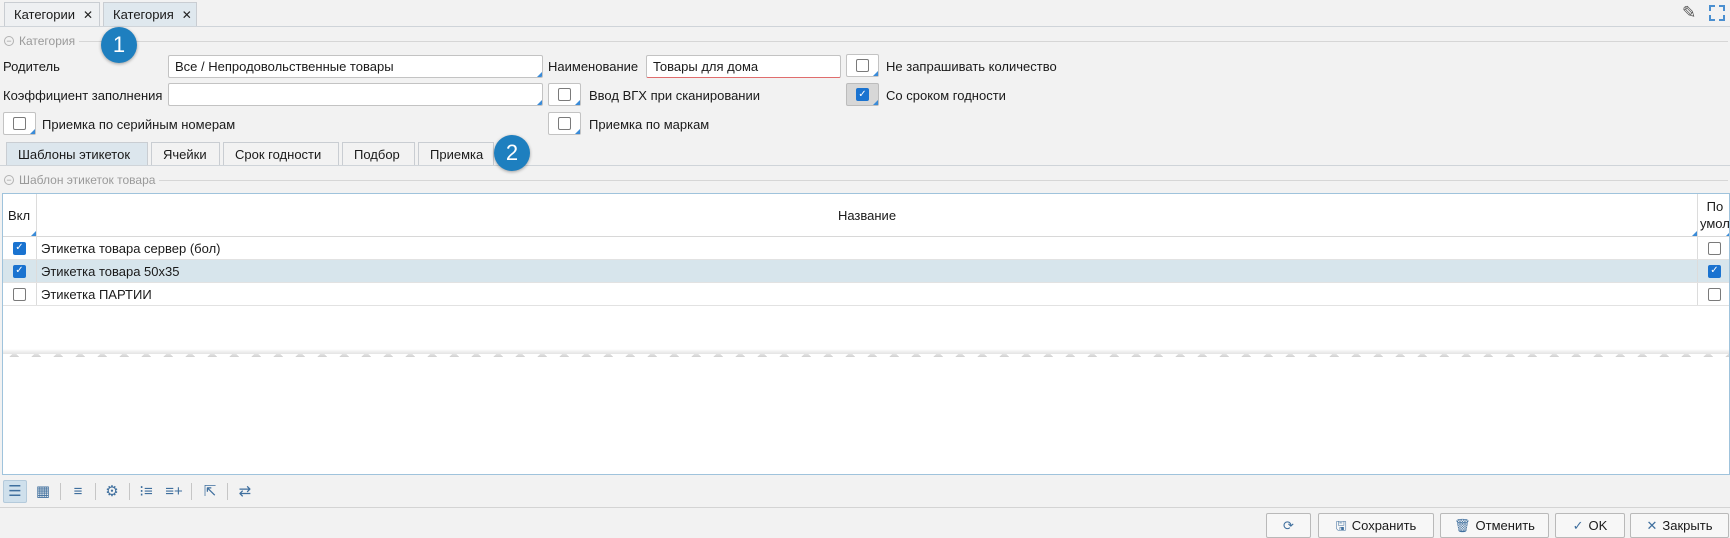  What do you see at coordinates (1713, 215) in the screenshot?
I see `column-header-default: По умол` at bounding box center [1713, 215].